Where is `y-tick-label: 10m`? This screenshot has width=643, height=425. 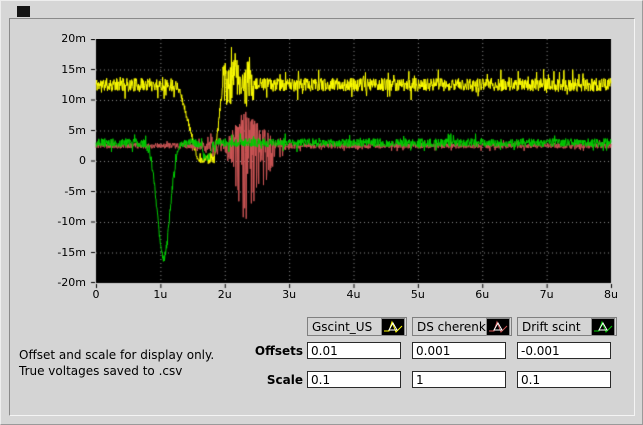
y-tick-label: 10m is located at coordinates (73, 99).